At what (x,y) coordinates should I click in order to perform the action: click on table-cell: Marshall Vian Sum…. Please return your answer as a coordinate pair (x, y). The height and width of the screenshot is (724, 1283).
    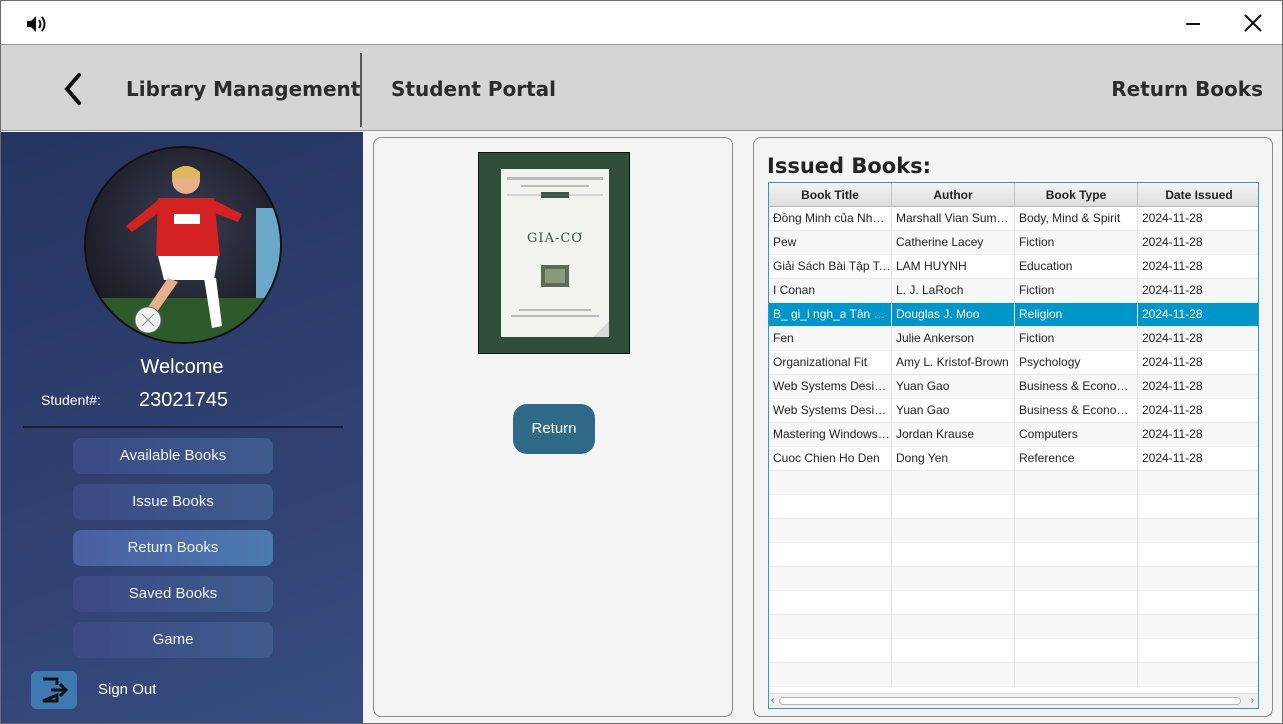
    Looking at the image, I should click on (953, 219).